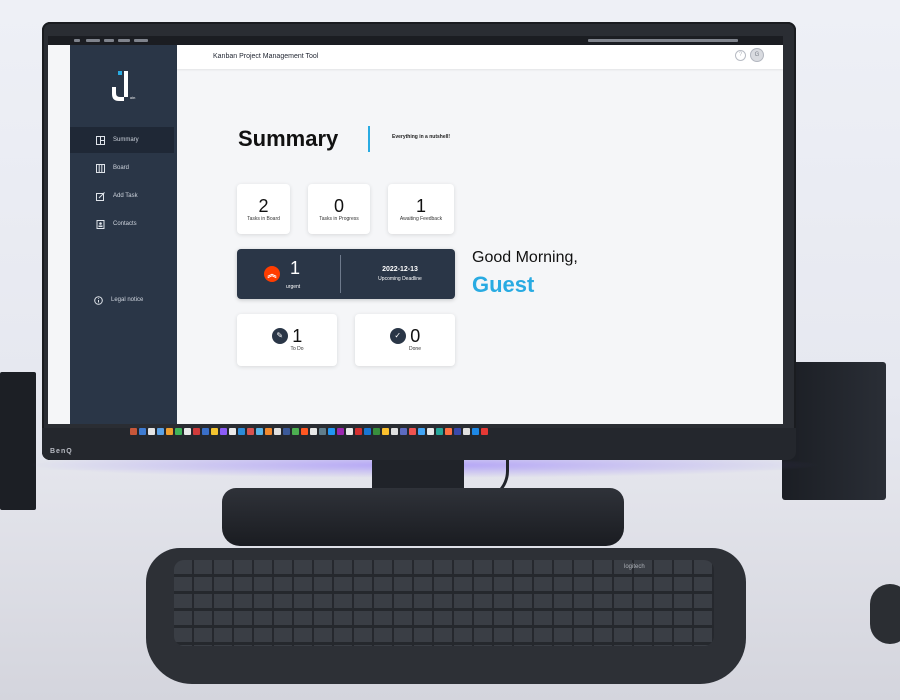  Describe the element at coordinates (18, 441) in the screenshot. I see `left-speaker` at that location.